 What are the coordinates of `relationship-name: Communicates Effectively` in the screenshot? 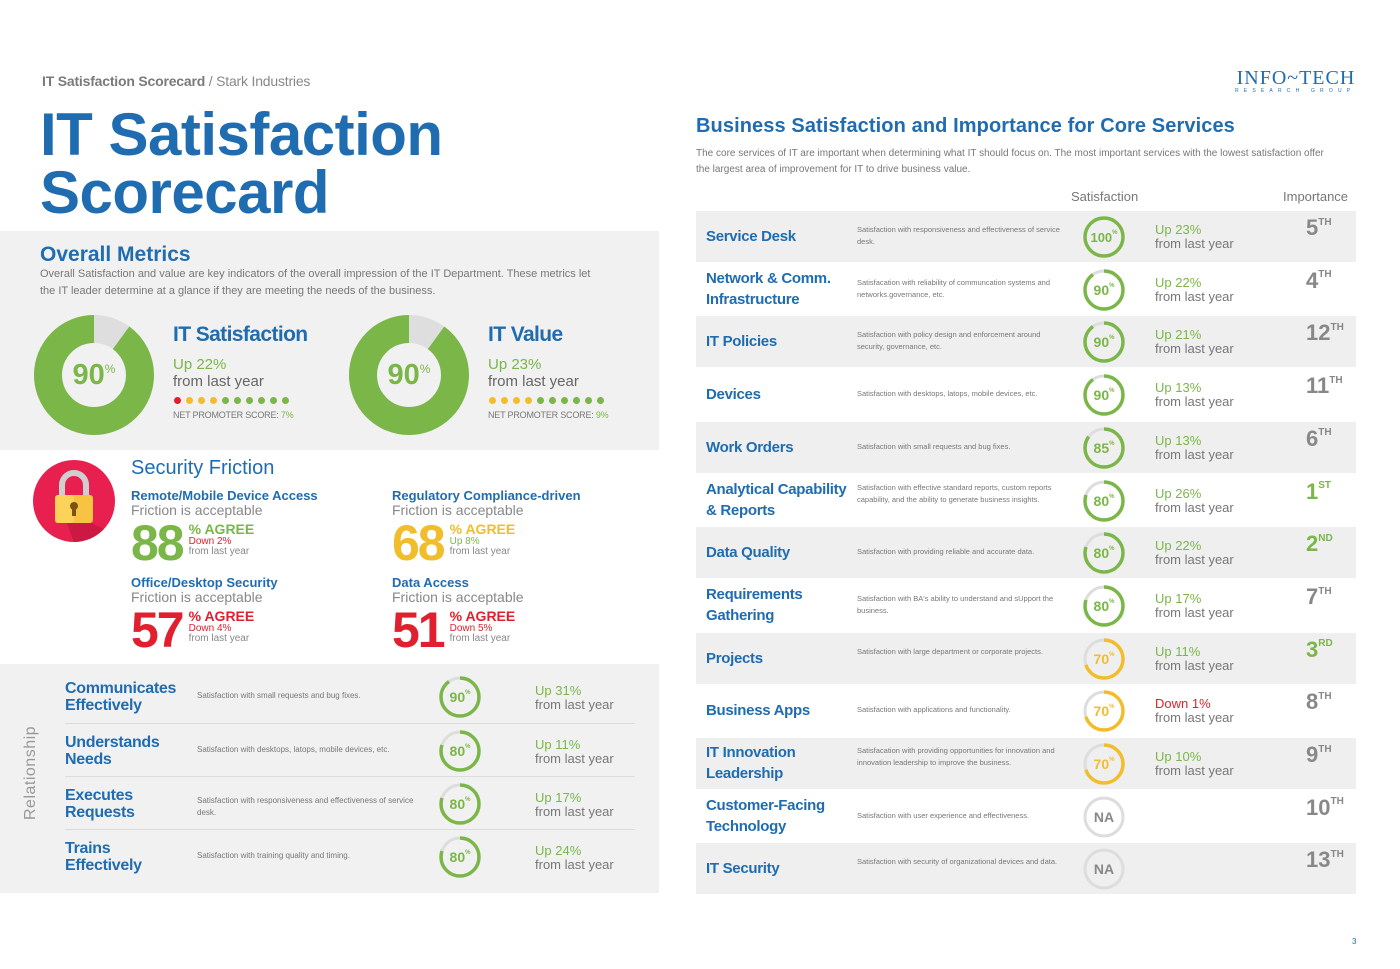 It's located at (121, 697).